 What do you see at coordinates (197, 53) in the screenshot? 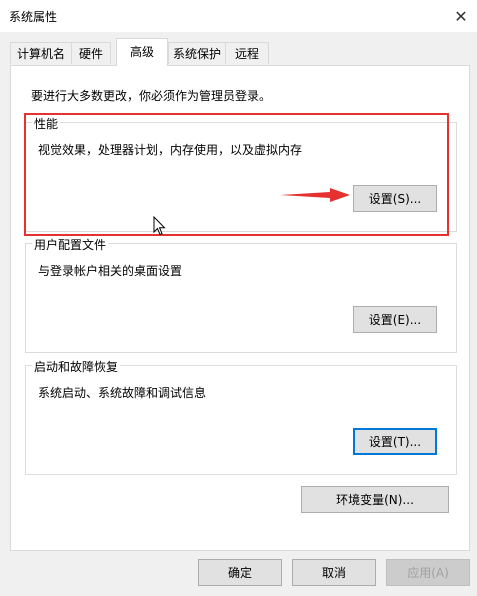
I see `tab-system-protection: 系统保护` at bounding box center [197, 53].